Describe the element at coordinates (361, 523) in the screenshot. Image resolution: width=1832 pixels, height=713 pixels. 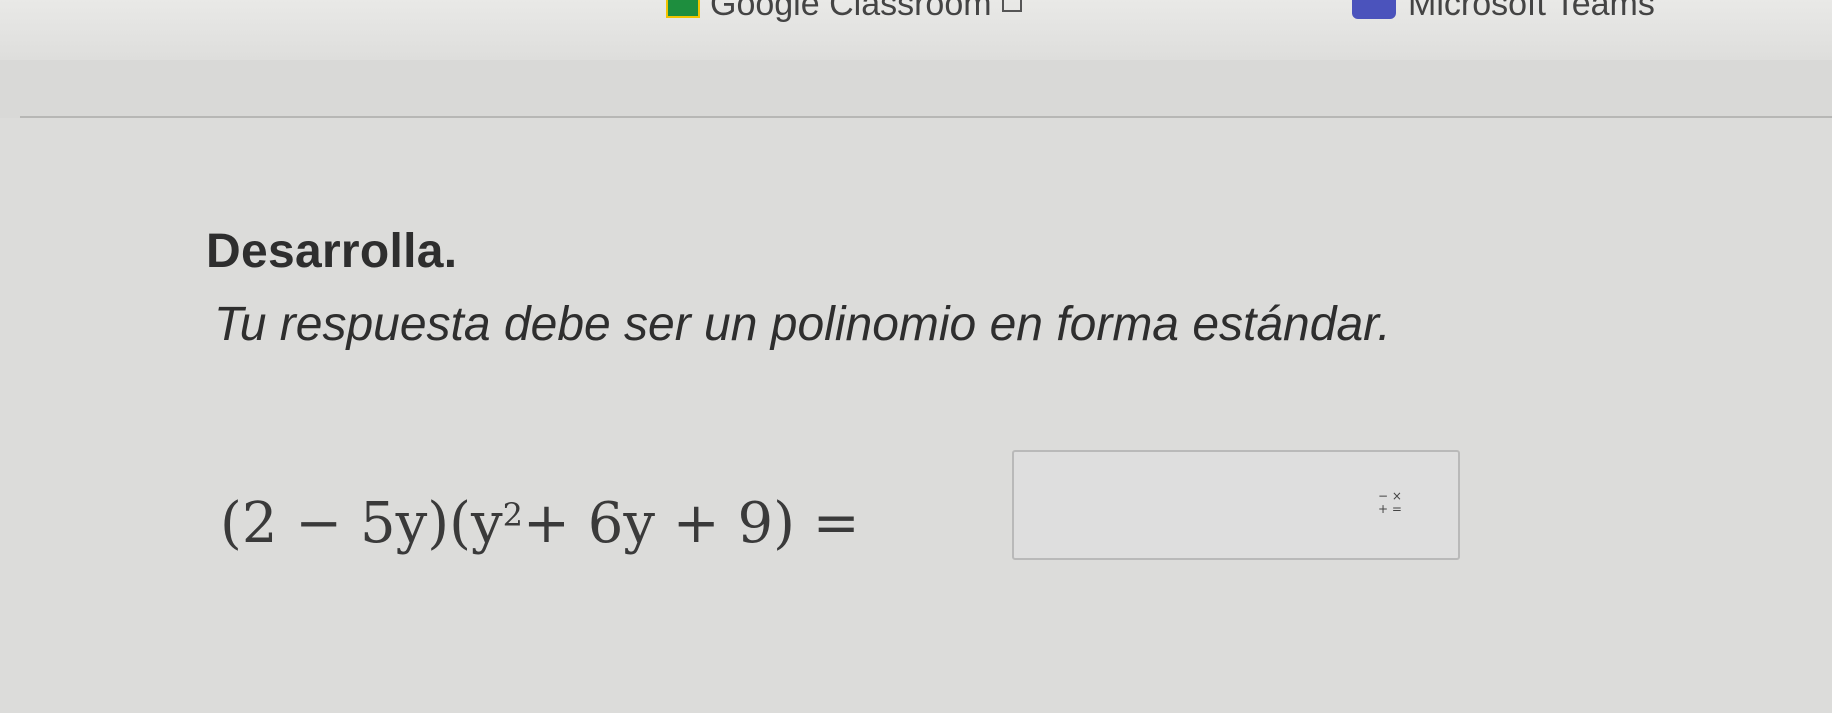
I see `expression-main: (2 − 5y)(y` at that location.